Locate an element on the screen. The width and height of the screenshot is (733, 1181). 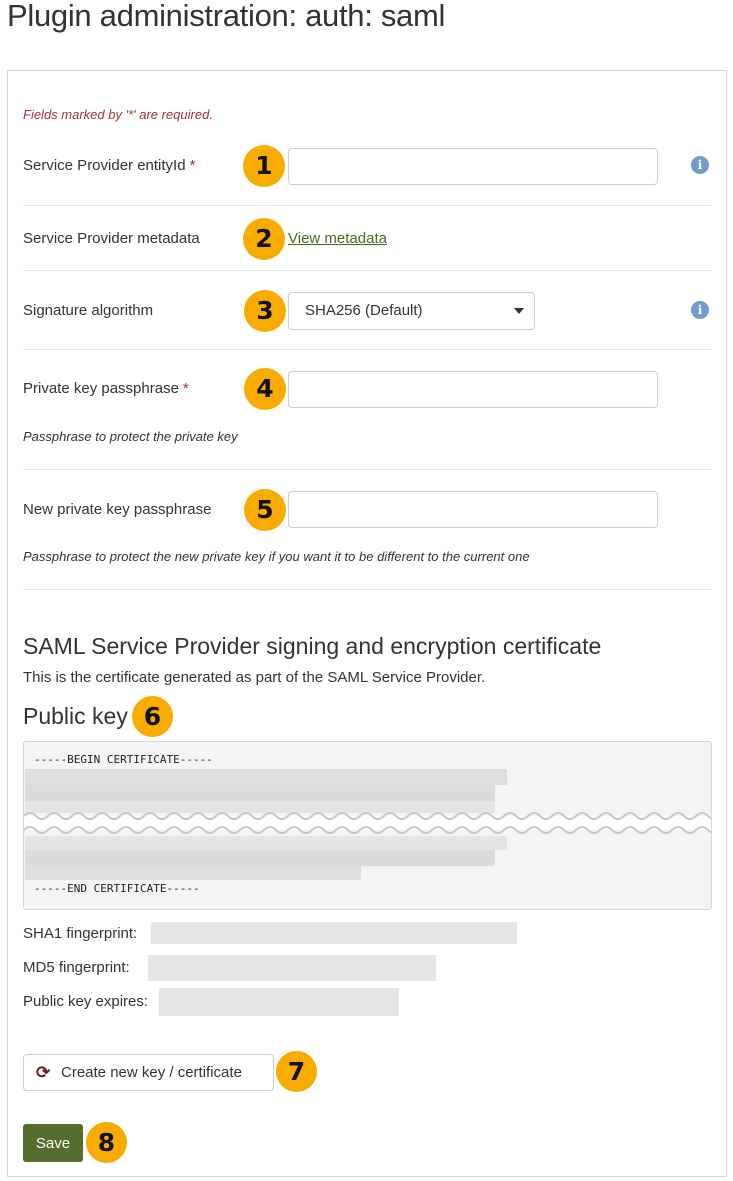
public-key-title: Public key is located at coordinates (75, 716).